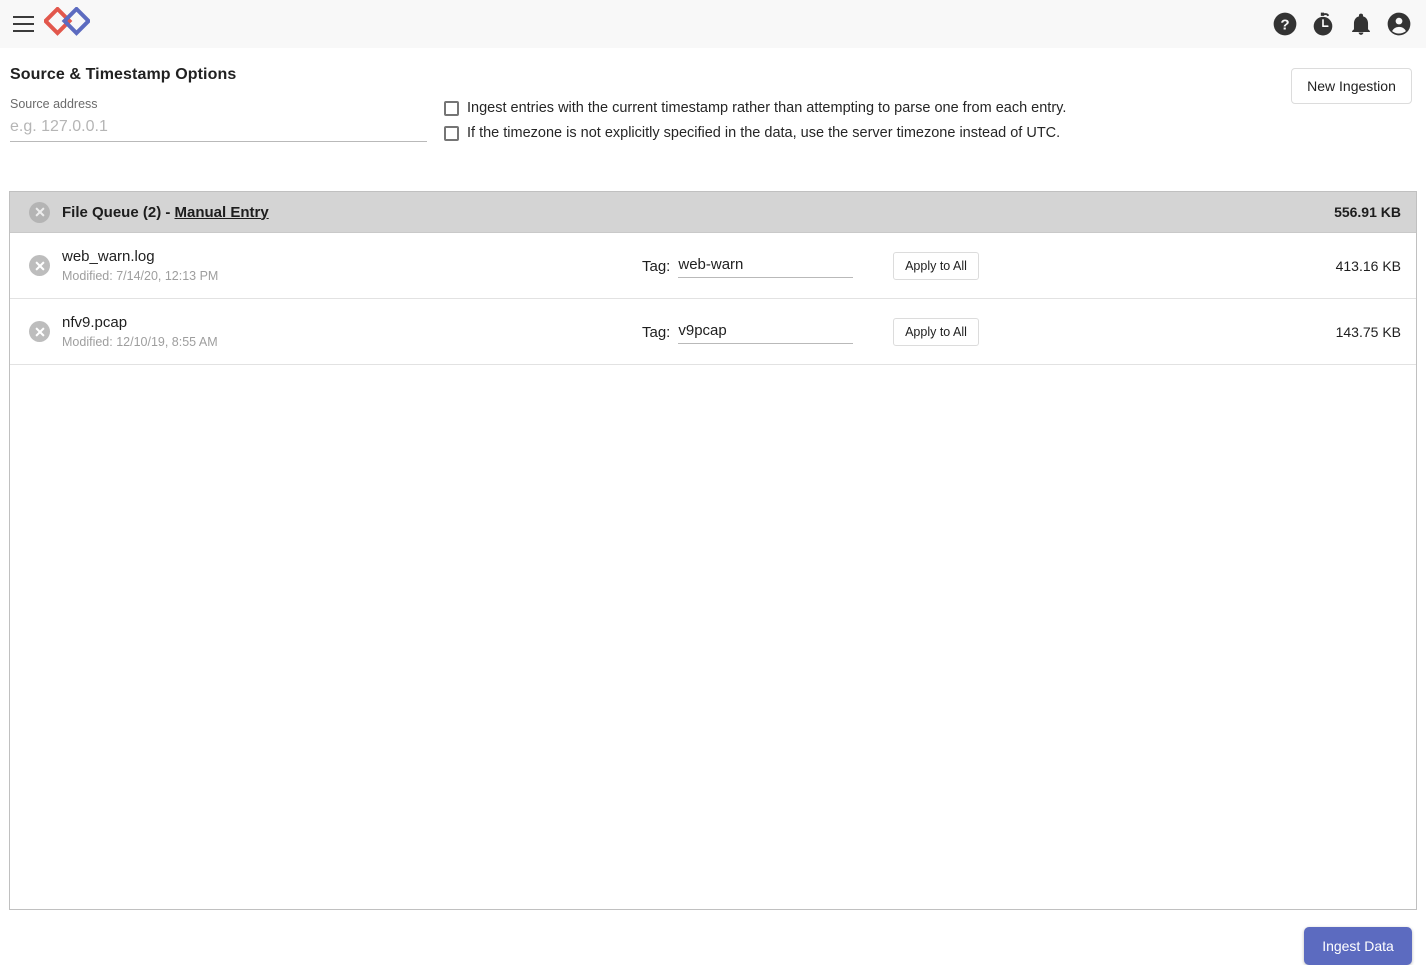 This screenshot has width=1426, height=965. What do you see at coordinates (123, 74) in the screenshot?
I see `page-title: Source & Timestamp Options` at bounding box center [123, 74].